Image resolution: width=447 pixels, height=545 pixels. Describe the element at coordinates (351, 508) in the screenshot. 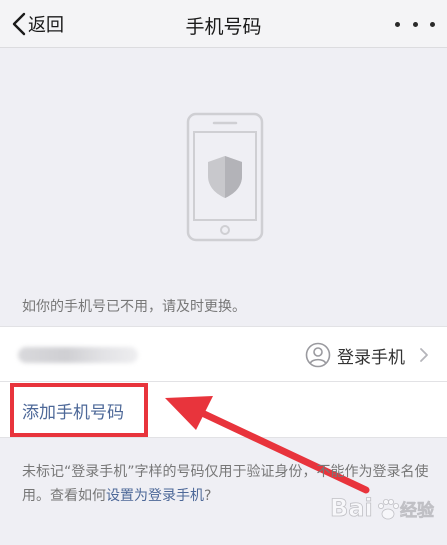

I see `watermark-brand: Bai` at that location.